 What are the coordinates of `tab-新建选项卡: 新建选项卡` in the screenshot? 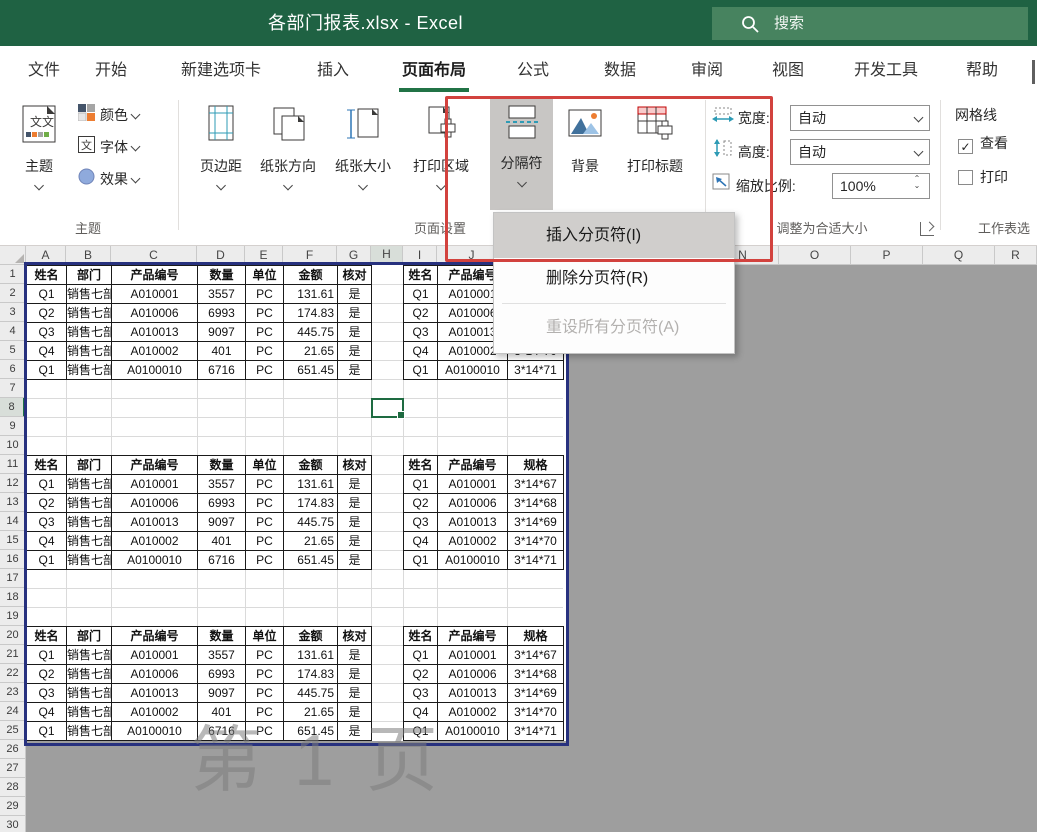 It's located at (221, 70).